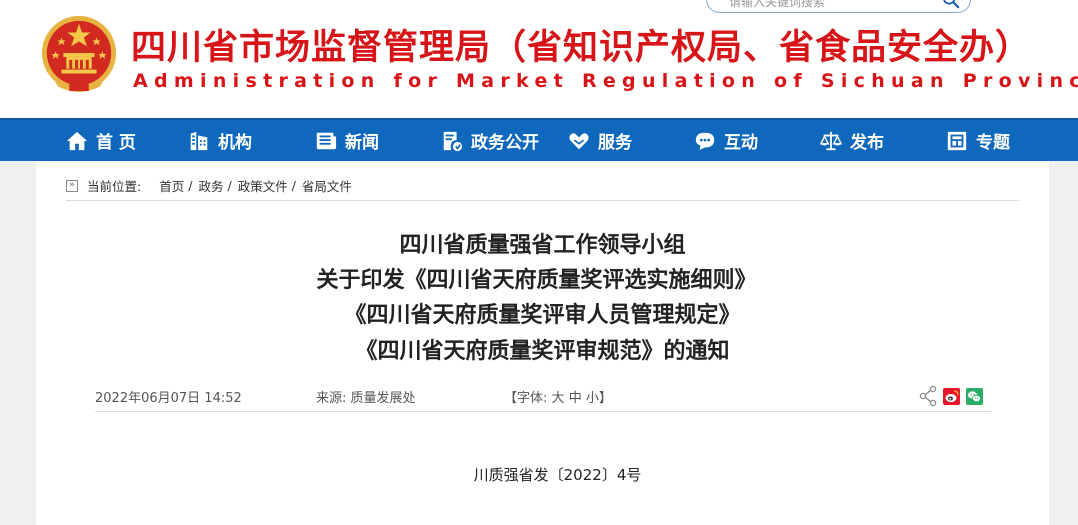  Describe the element at coordinates (72, 185) in the screenshot. I see `location-icon: »` at that location.